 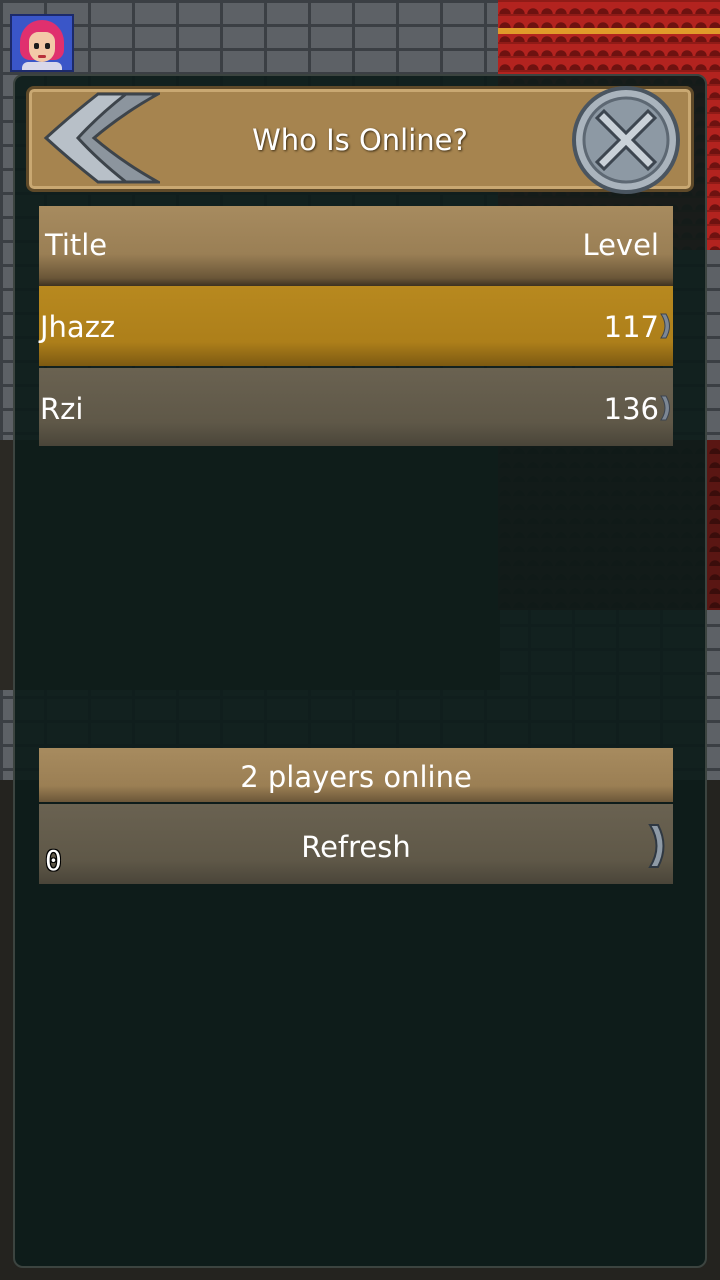 I want to click on column-header-title: Title, so click(x=76, y=245).